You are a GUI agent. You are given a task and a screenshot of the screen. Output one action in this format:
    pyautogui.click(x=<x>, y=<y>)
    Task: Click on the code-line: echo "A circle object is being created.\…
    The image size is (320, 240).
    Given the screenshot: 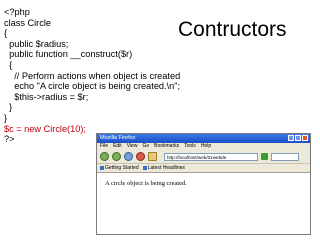 What is the action you would take?
    pyautogui.click(x=92, y=86)
    